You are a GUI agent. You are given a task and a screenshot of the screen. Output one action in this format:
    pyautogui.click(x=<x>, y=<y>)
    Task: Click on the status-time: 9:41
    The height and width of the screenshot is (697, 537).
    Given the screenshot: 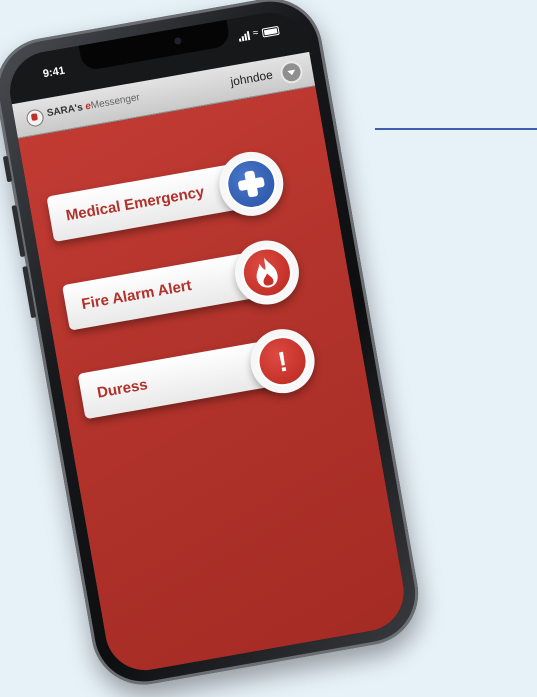 What is the action you would take?
    pyautogui.click(x=54, y=72)
    